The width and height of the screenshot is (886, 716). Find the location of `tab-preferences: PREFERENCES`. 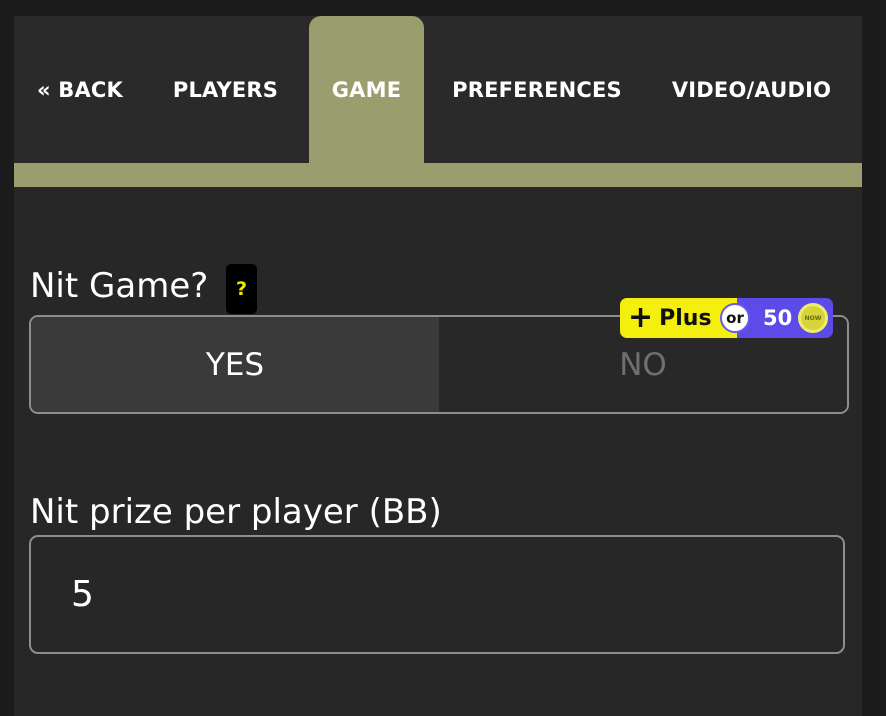

tab-preferences: PREFERENCES is located at coordinates (537, 90).